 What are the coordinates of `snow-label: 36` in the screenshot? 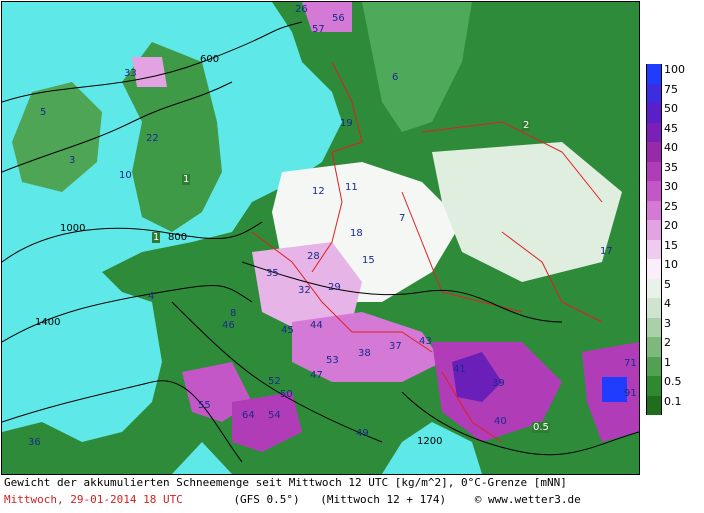 It's located at (34, 442).